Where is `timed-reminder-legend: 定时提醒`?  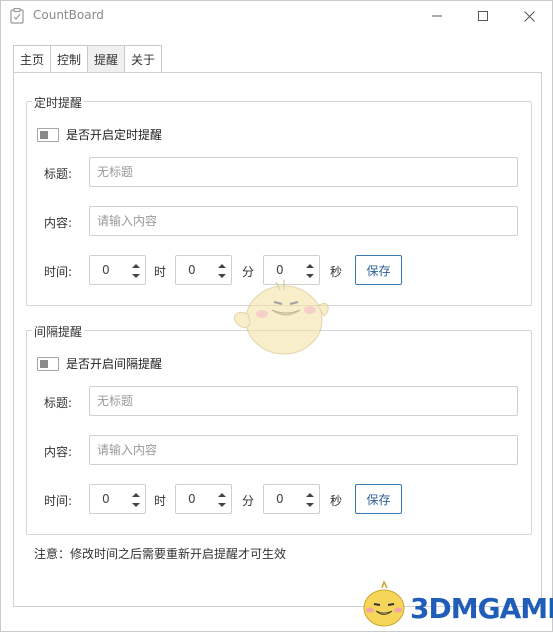
timed-reminder-legend: 定时提醒 is located at coordinates (58, 102).